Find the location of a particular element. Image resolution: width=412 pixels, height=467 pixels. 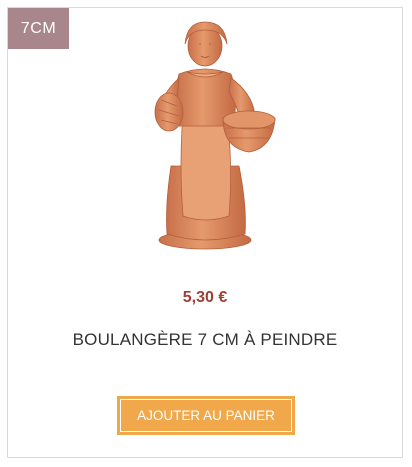

add-to-cart-button: AJOUTER AU PANIER is located at coordinates (206, 415).